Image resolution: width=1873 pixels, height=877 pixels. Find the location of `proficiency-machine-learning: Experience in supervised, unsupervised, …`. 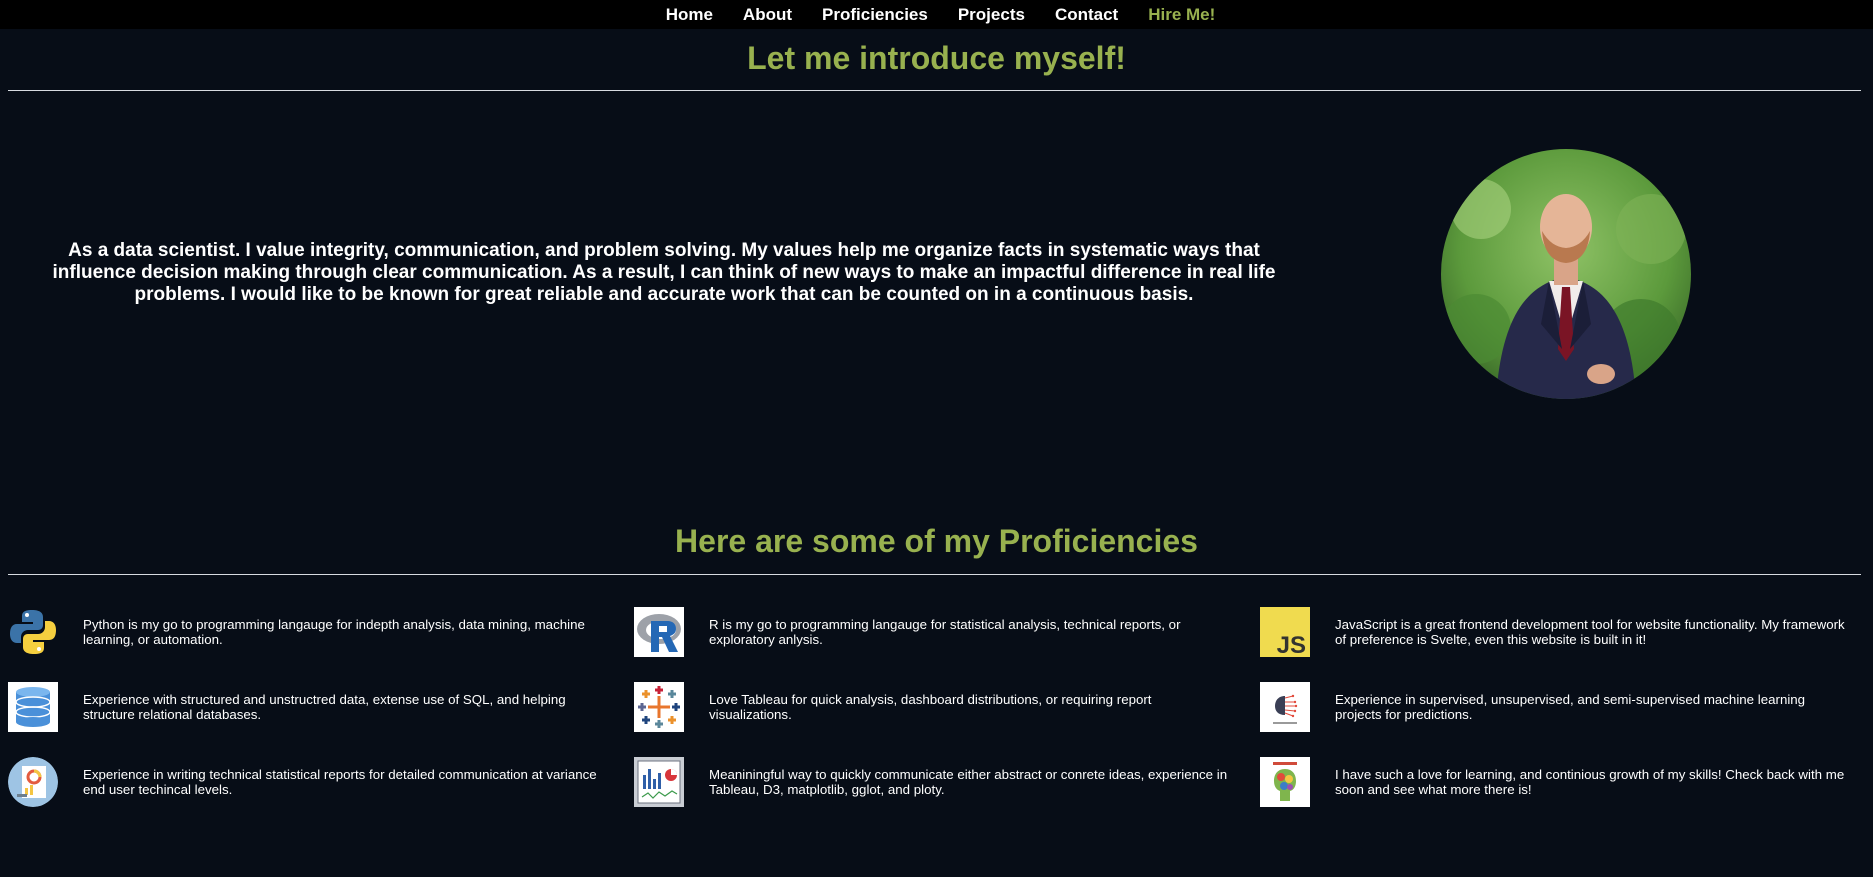

proficiency-machine-learning: Experience in supervised, unsupervised, … is located at coordinates (1560, 719).